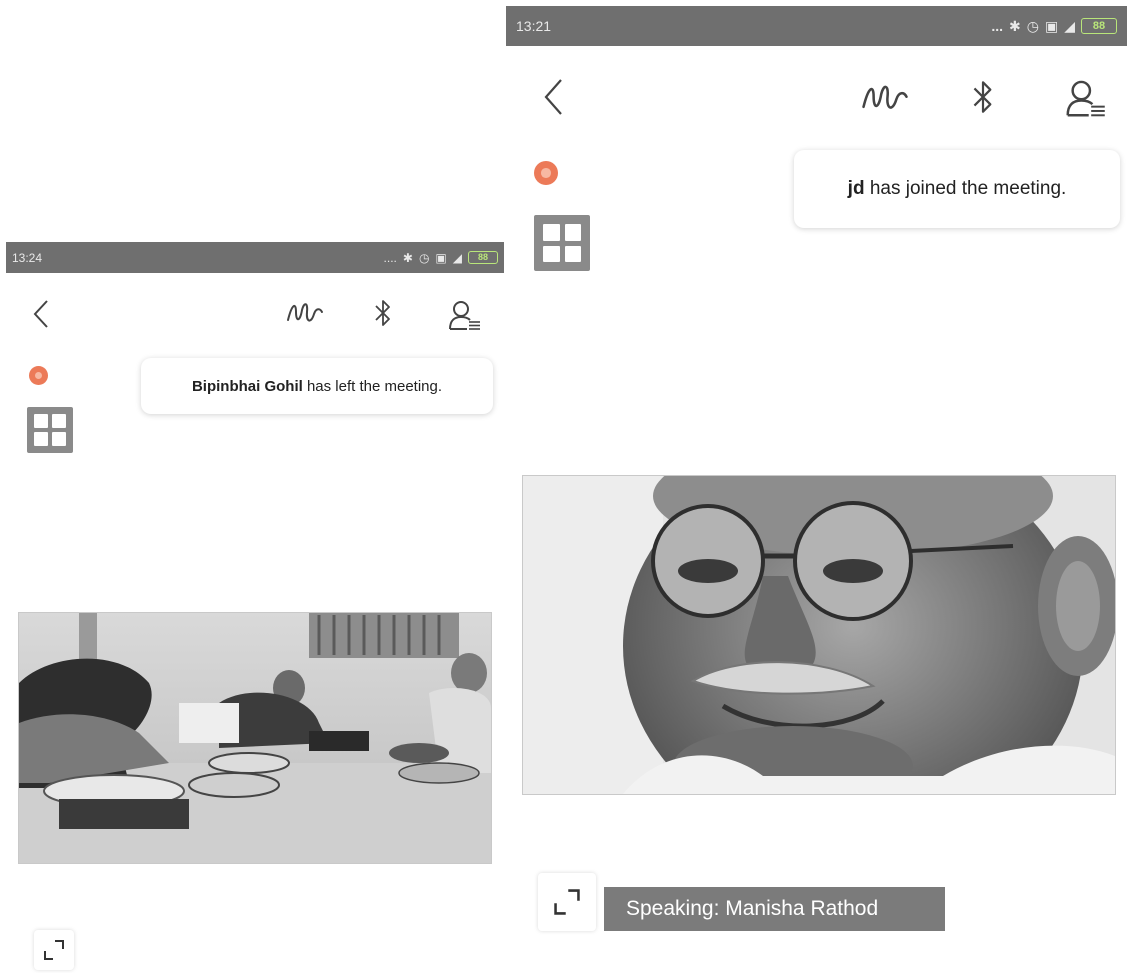 This screenshot has width=1127, height=973. What do you see at coordinates (255, 257) in the screenshot?
I see `status-bar: 13:24 .... ✱ ◷ ▣ ◢ 88` at bounding box center [255, 257].